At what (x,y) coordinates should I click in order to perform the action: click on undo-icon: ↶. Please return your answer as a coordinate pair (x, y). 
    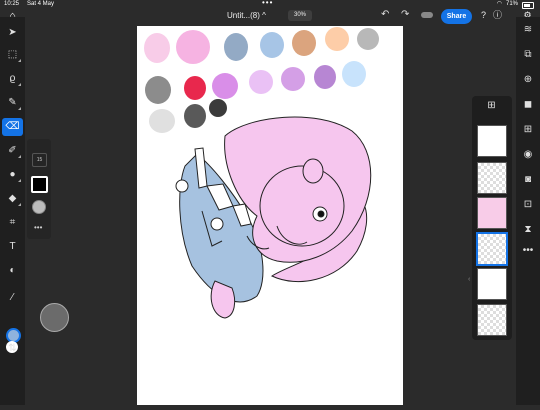
    Looking at the image, I should click on (385, 14).